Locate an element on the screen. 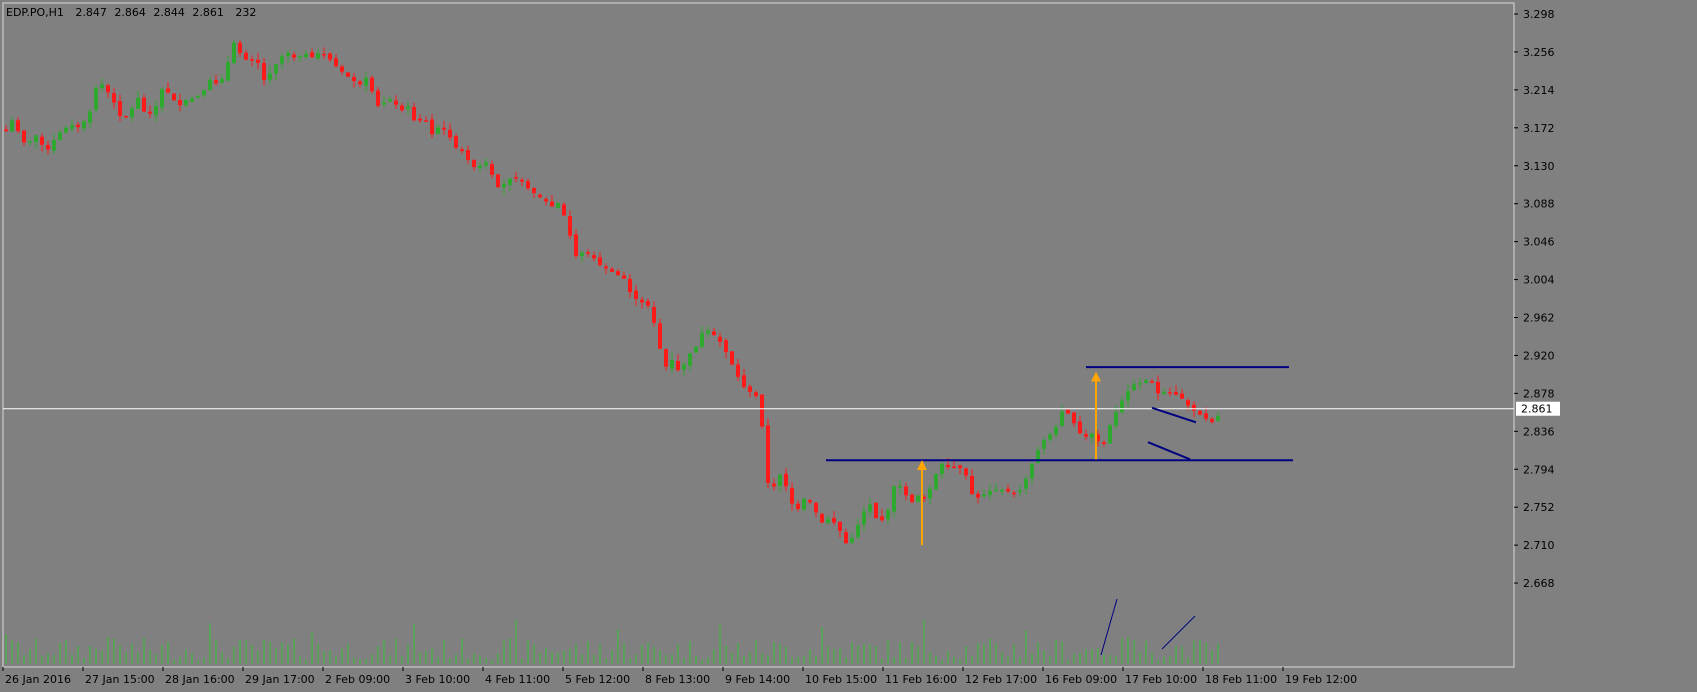 This screenshot has width=1697, height=692. time-tick-label: 10 Feb 15:00 is located at coordinates (841, 679).